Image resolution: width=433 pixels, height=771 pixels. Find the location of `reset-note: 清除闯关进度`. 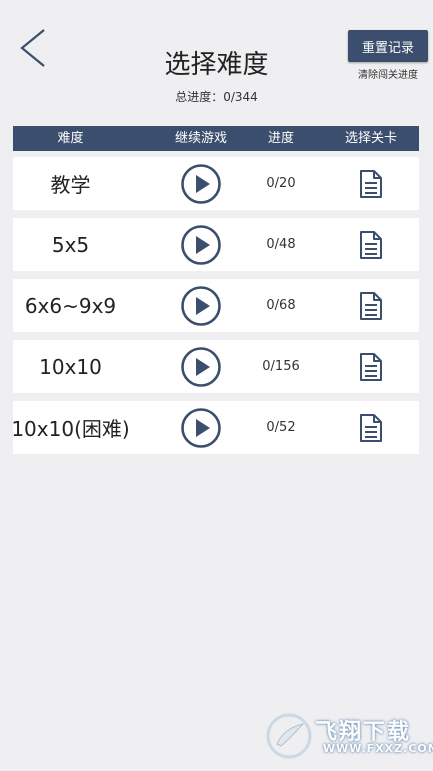

reset-note: 清除闯关进度 is located at coordinates (388, 75).